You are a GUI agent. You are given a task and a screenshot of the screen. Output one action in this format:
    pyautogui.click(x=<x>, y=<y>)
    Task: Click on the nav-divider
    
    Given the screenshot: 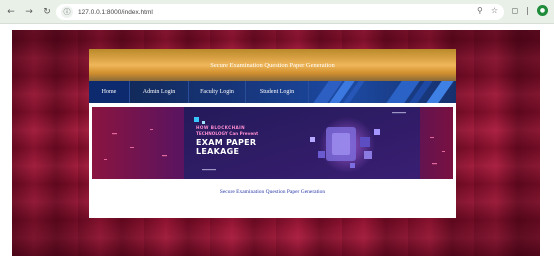 What is the action you would take?
    pyautogui.click(x=308, y=92)
    